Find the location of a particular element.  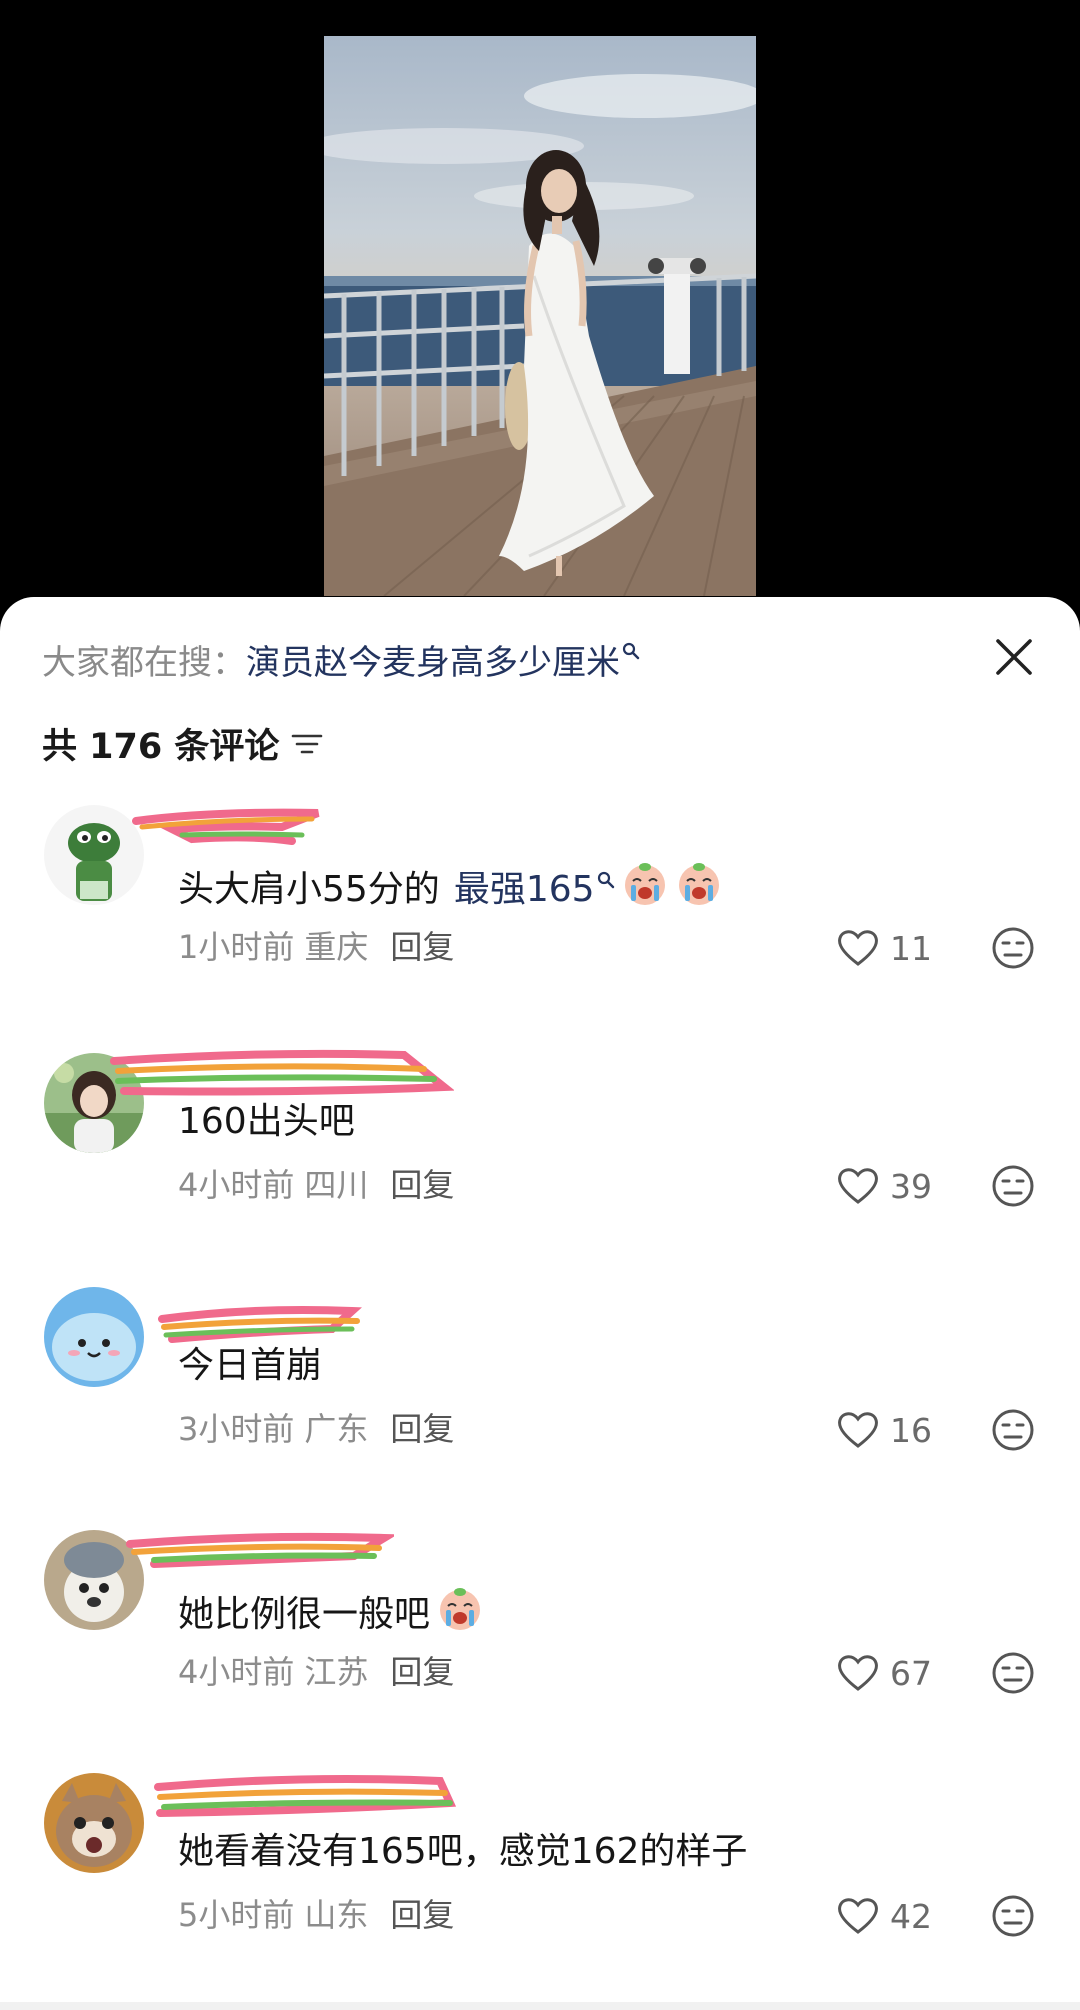

comment-text: 她比例很一般吧 is located at coordinates (331, 1615).